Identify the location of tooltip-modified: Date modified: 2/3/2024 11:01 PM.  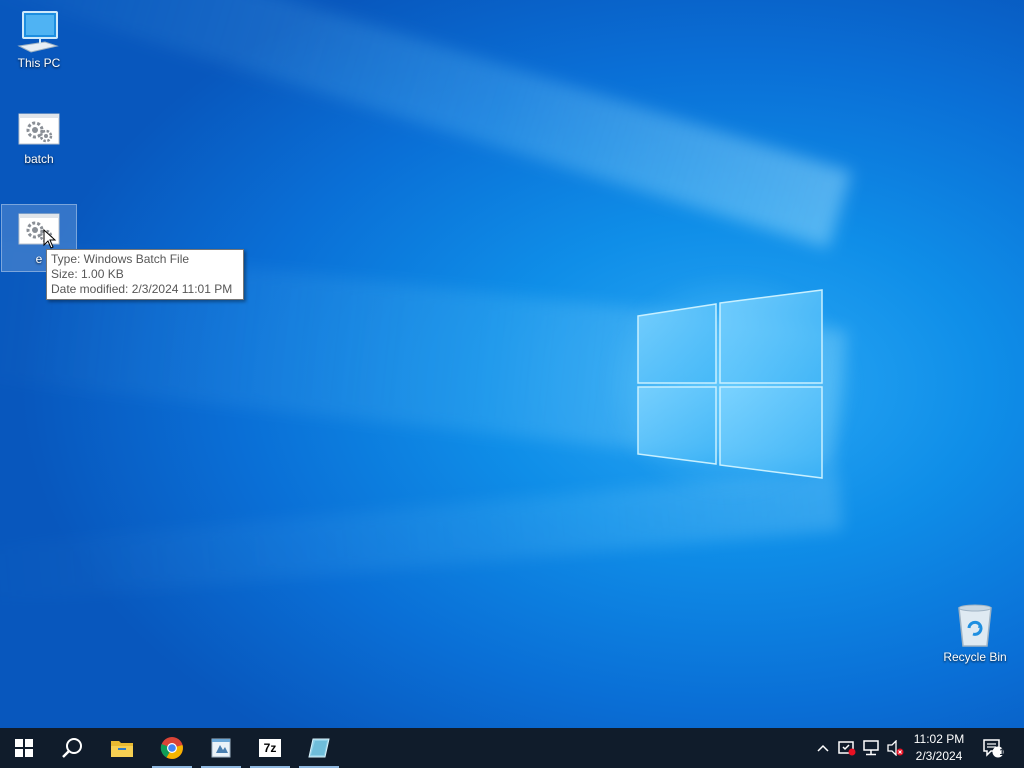
(142, 289).